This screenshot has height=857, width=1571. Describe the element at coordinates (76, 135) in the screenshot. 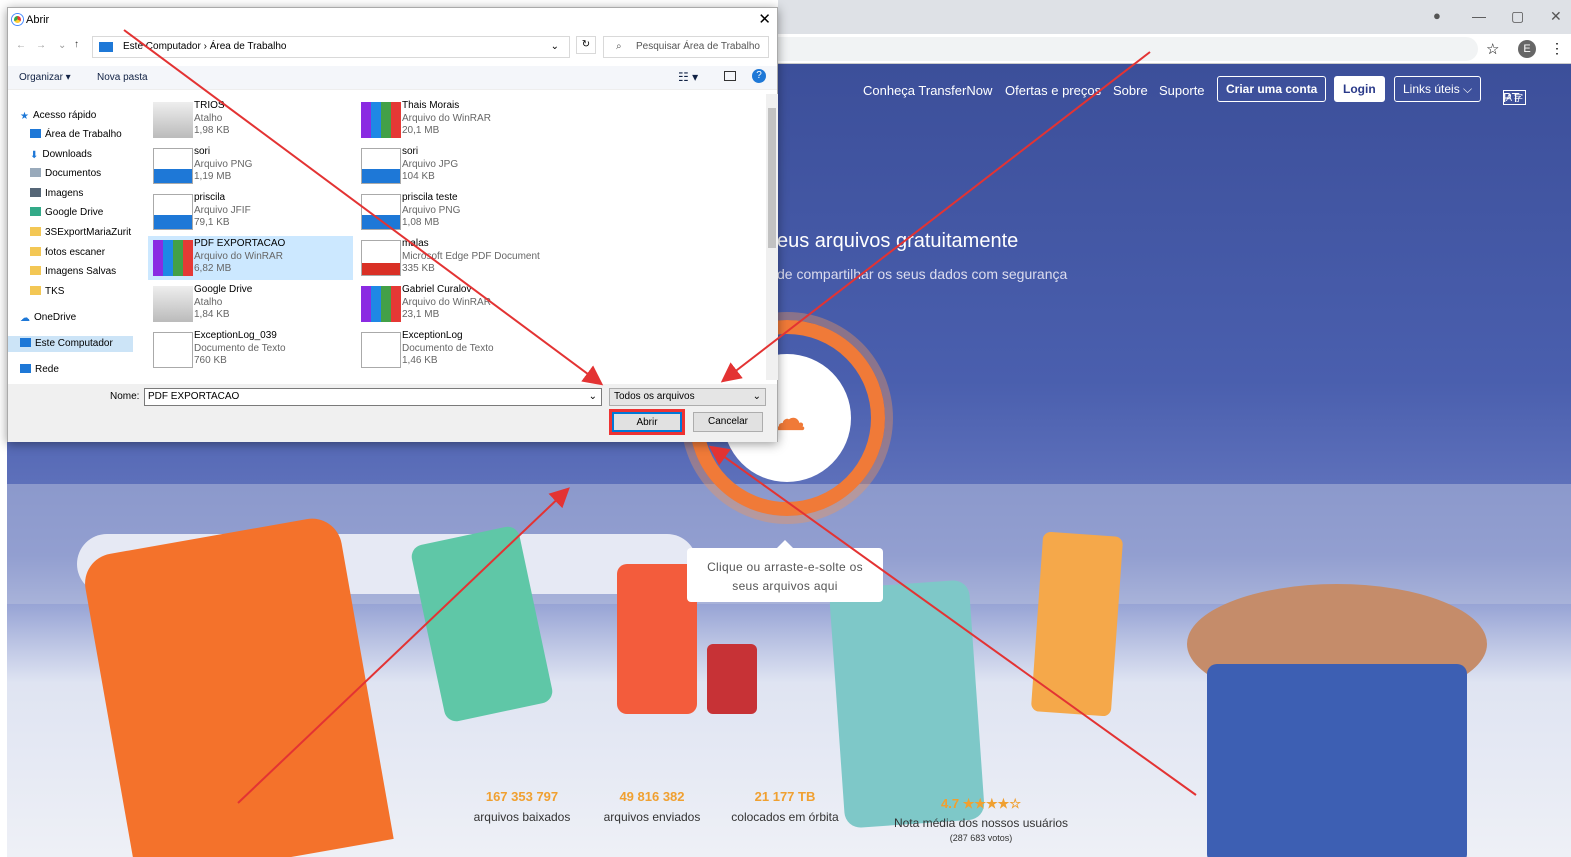

I see `sidebar-item-desktop: Área de Trabalho` at that location.